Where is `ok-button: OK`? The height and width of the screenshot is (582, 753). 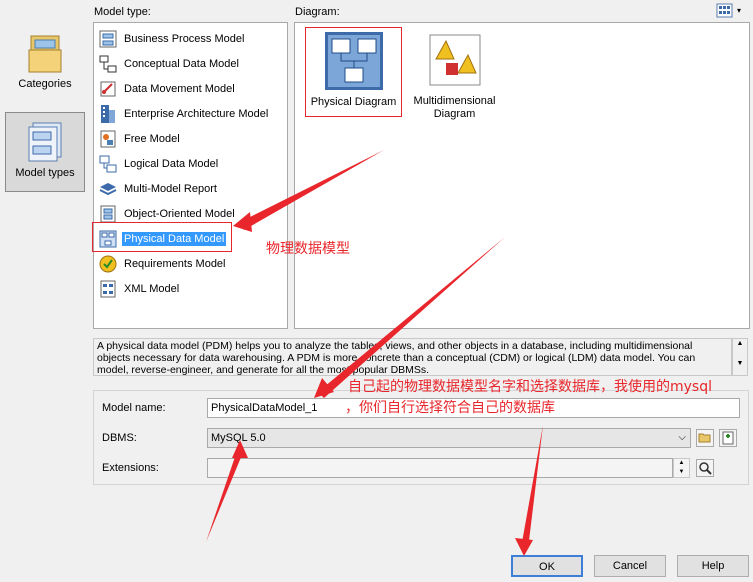
ok-button: OK is located at coordinates (547, 566).